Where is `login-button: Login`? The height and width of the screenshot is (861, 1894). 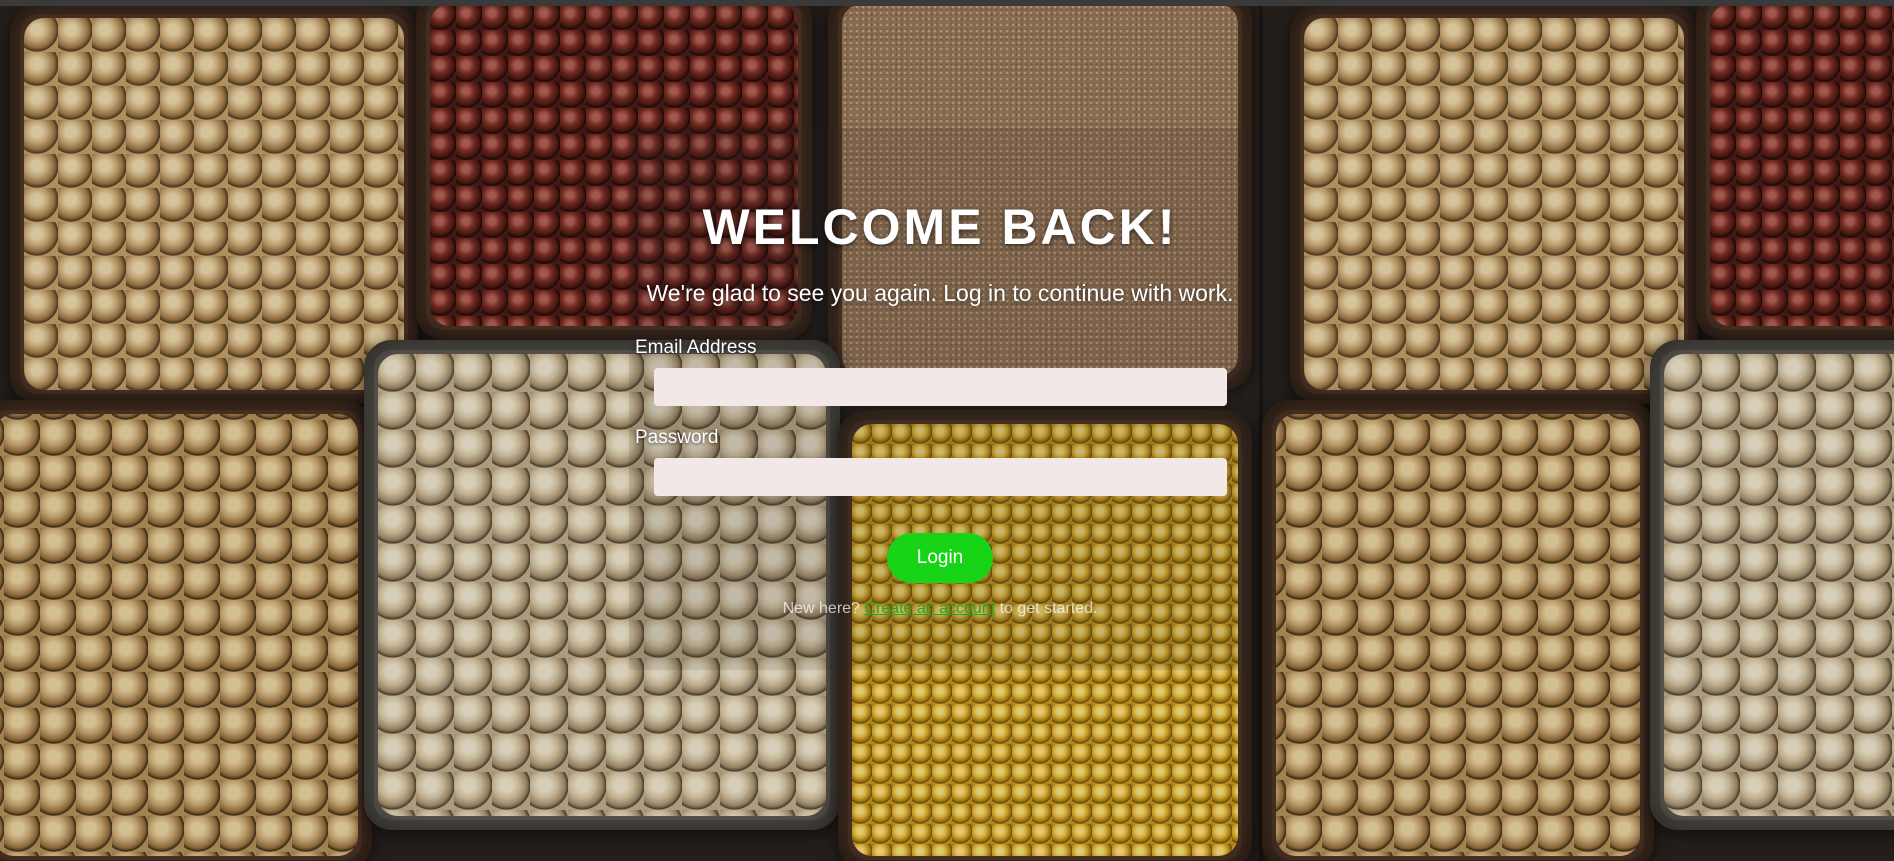 login-button: Login is located at coordinates (940, 558).